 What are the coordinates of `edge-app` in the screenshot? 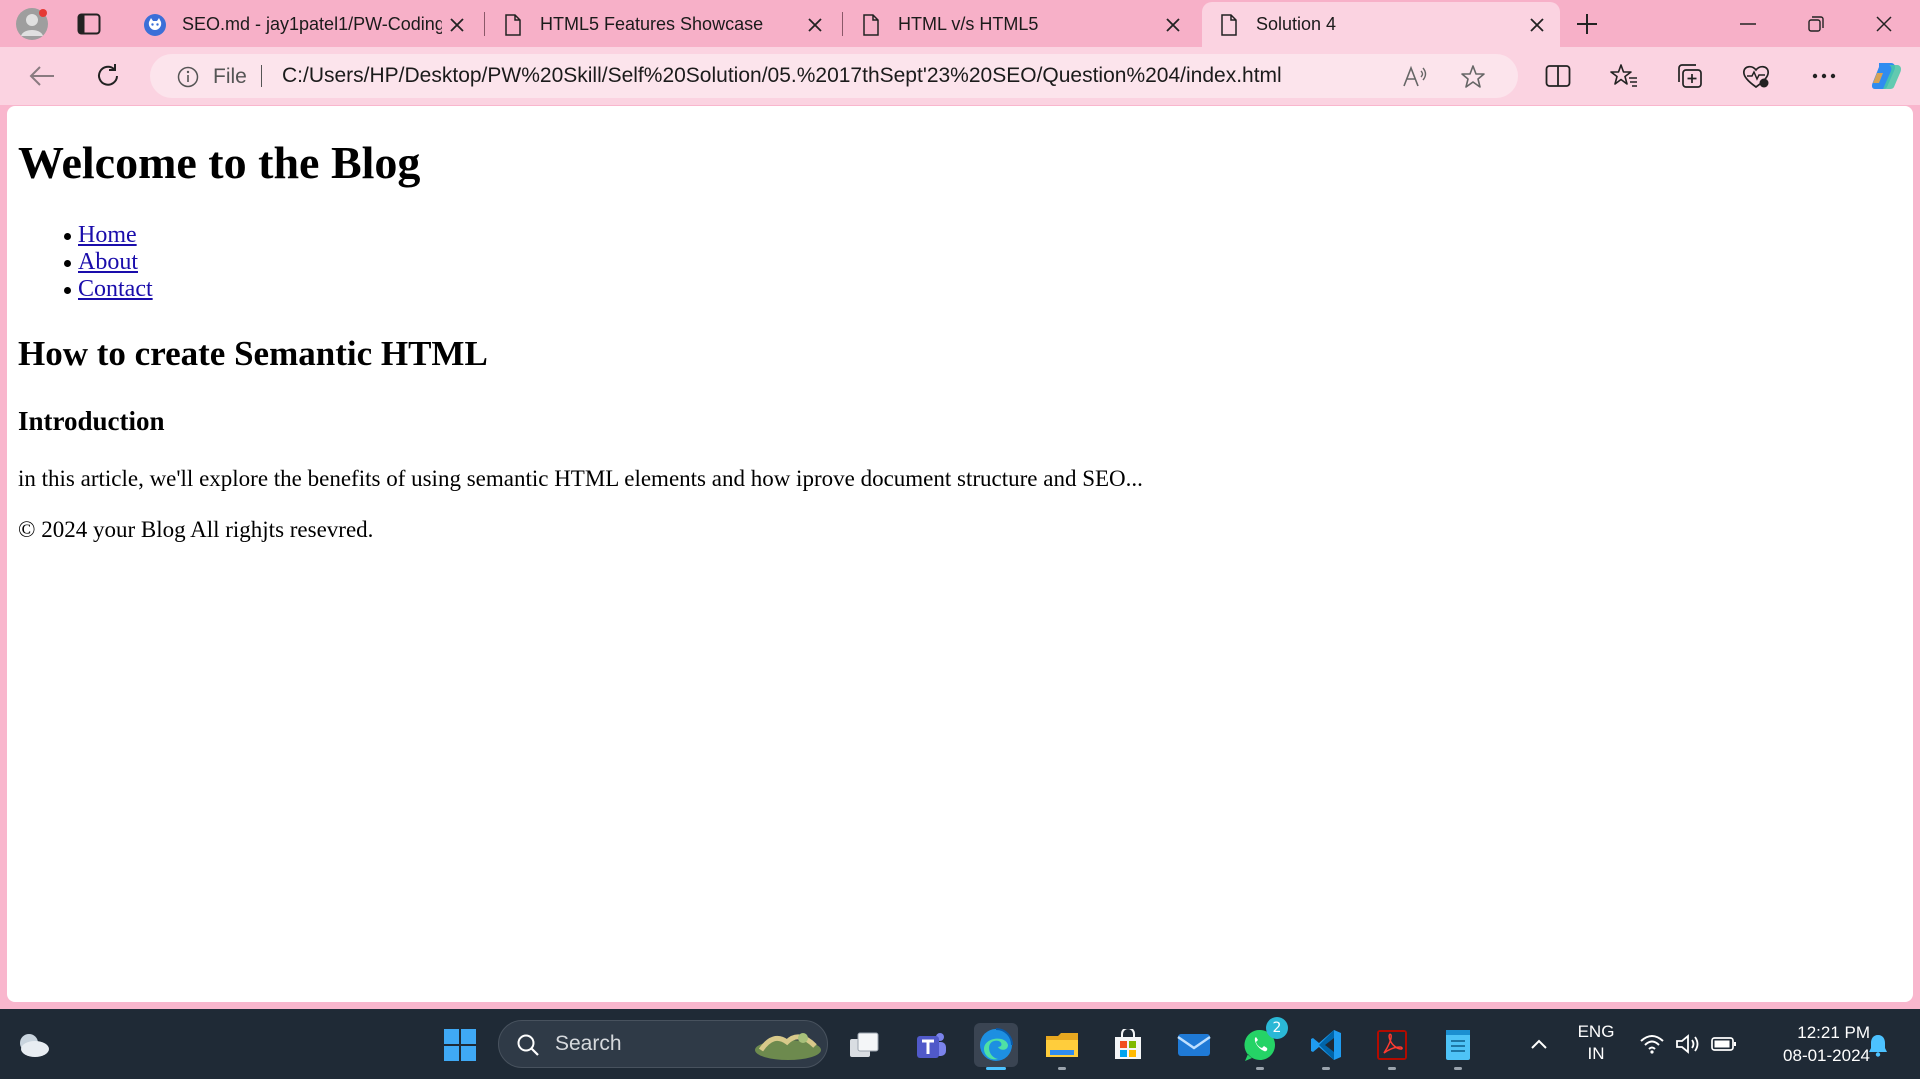 It's located at (996, 1046).